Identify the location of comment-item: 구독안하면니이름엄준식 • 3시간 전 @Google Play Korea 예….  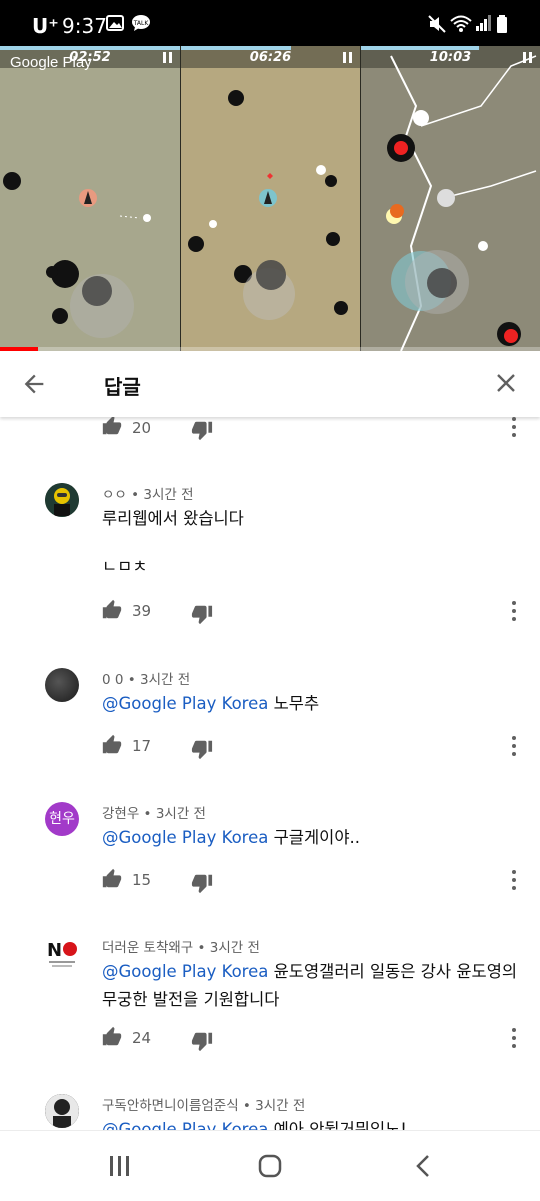
(270, 1112).